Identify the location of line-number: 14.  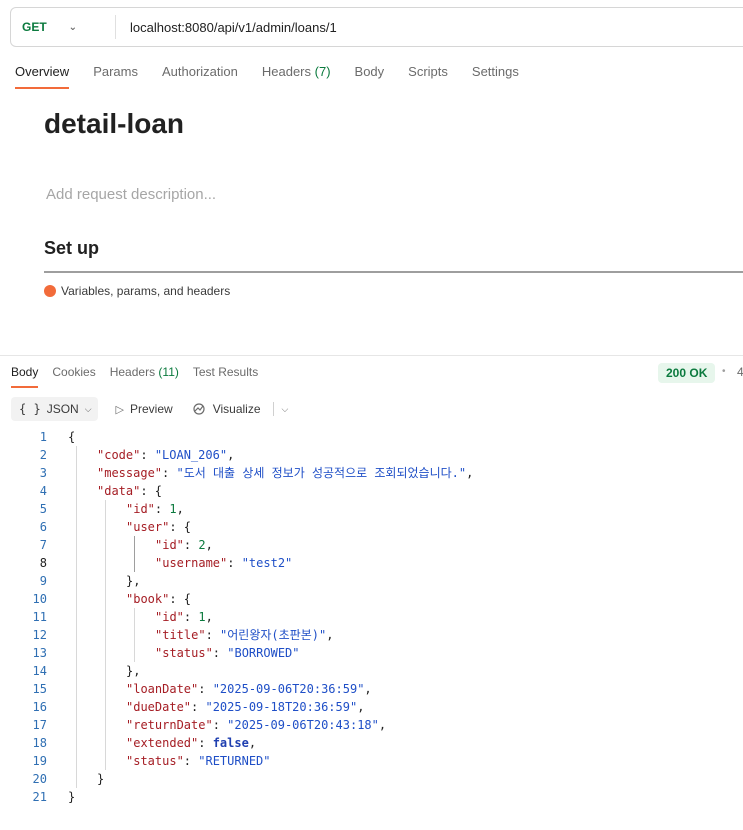
(39, 671).